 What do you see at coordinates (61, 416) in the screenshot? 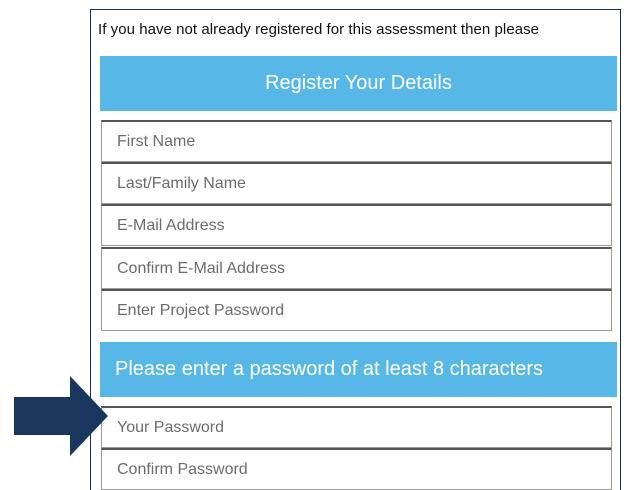
I see `arrow-right-icon` at bounding box center [61, 416].